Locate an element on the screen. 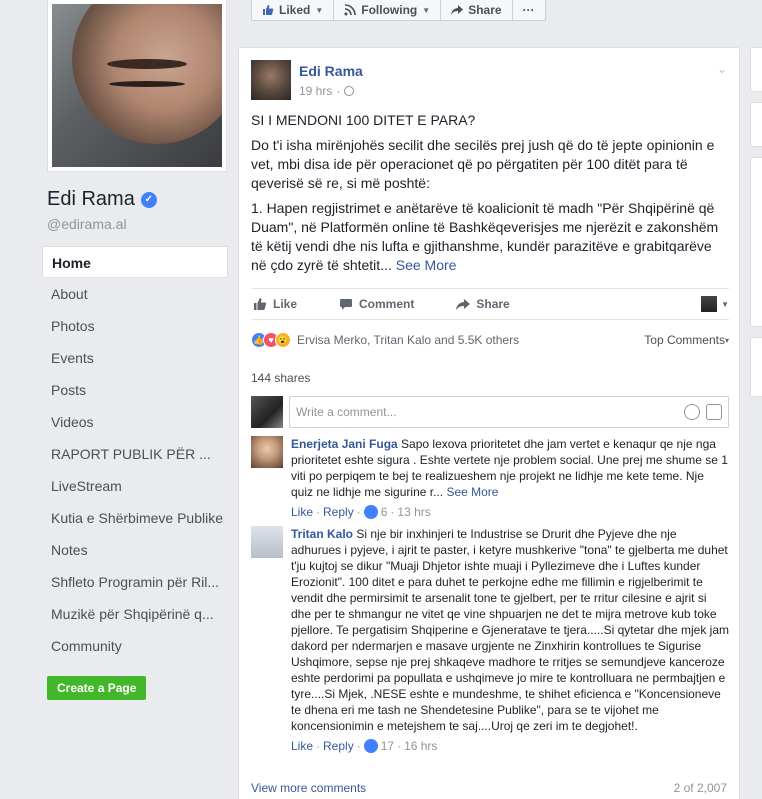  comment-label: Comment is located at coordinates (387, 304).